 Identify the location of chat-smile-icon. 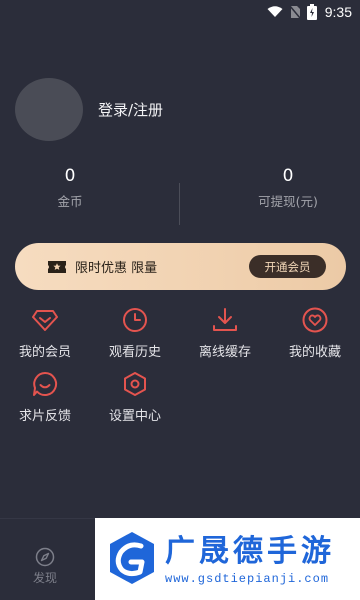
(45, 384).